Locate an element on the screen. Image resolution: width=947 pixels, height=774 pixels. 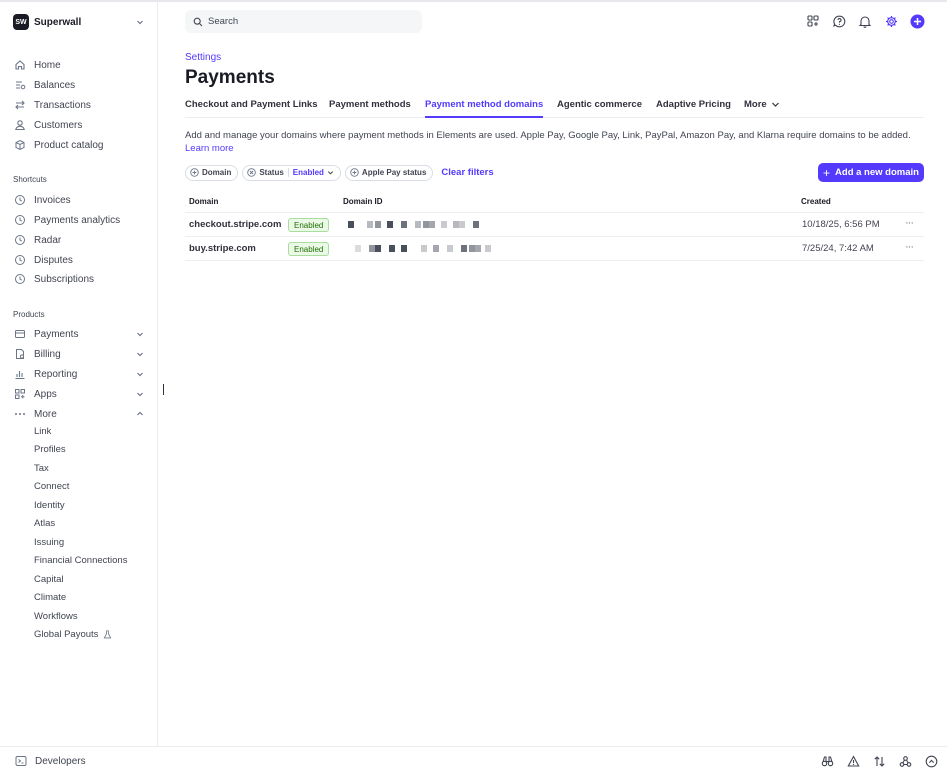
apps-grid-icon is located at coordinates (813, 21).